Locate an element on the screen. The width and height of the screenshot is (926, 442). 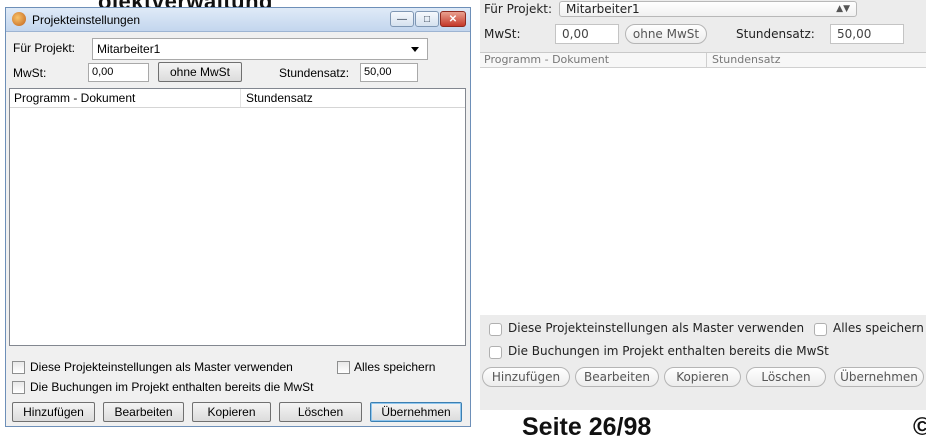
mac-mwst-field: 0,00 is located at coordinates (587, 34).